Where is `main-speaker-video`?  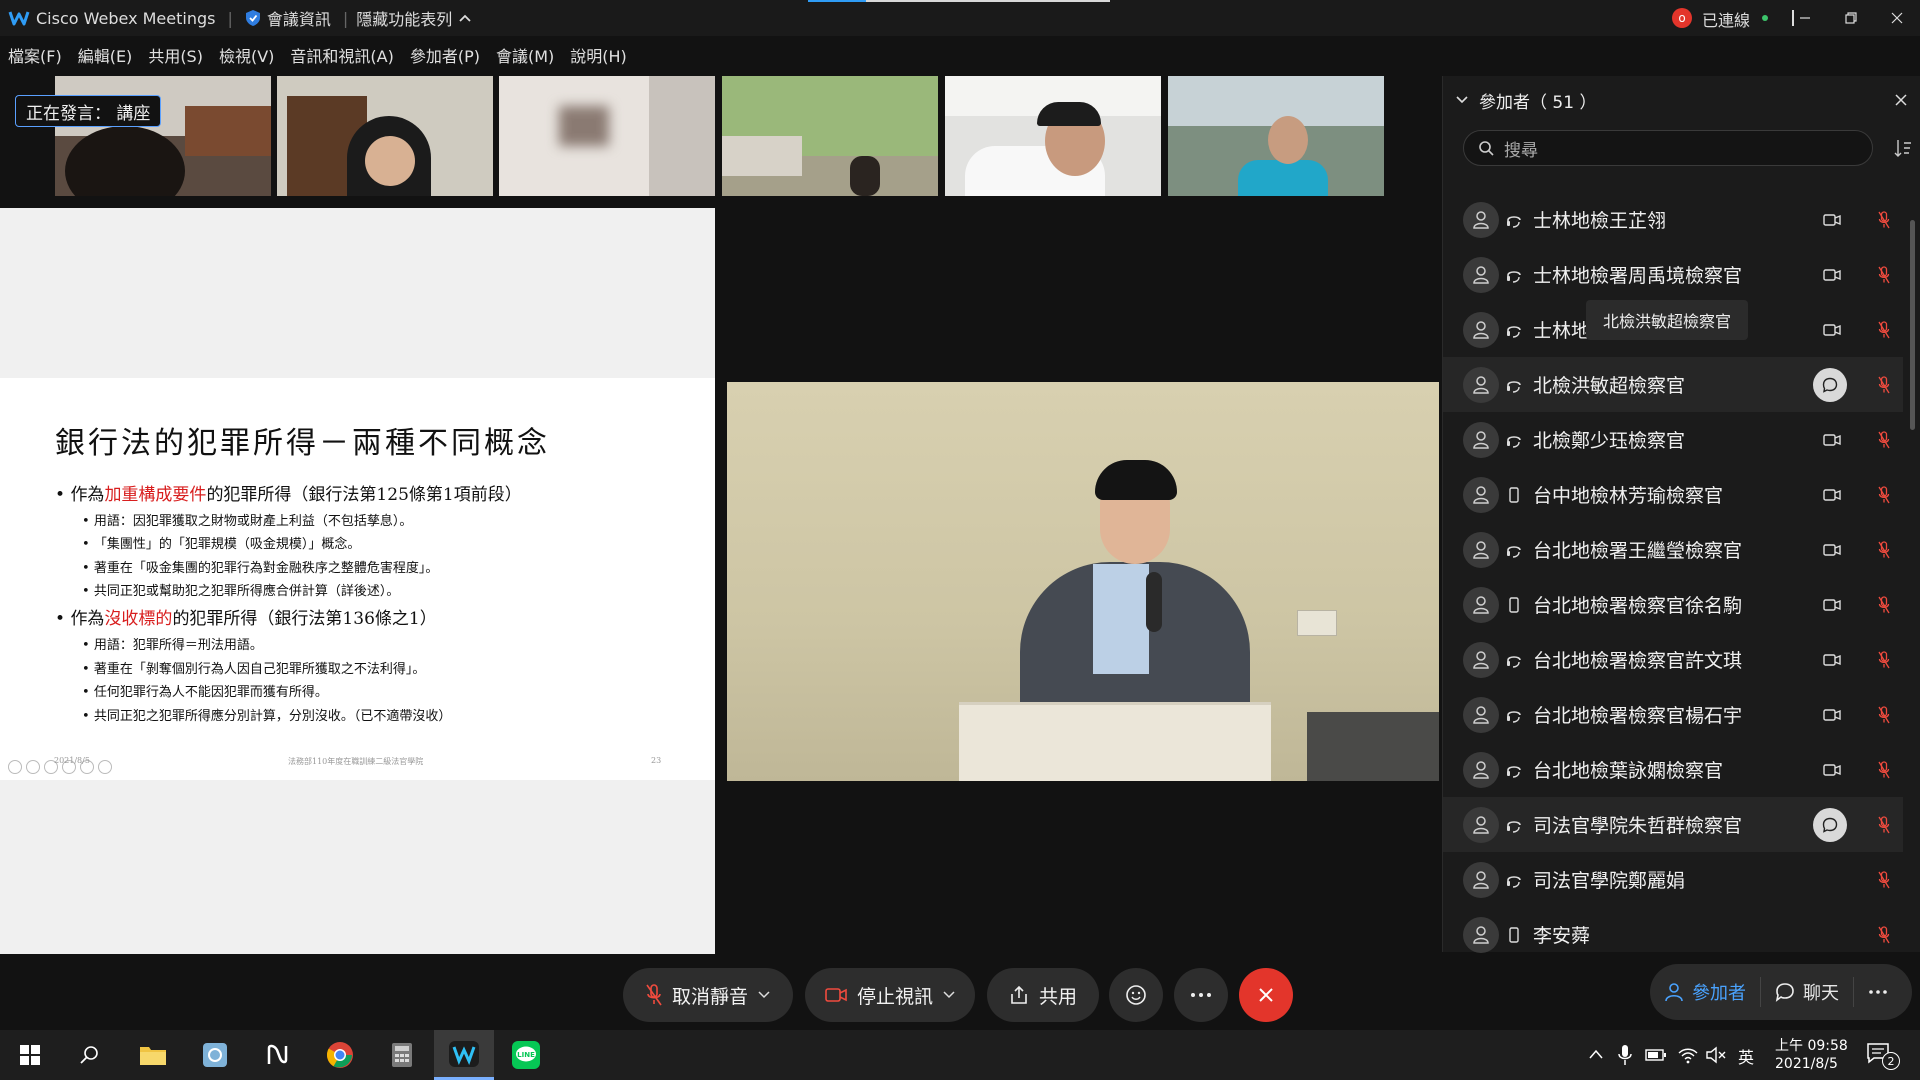 main-speaker-video is located at coordinates (1083, 581).